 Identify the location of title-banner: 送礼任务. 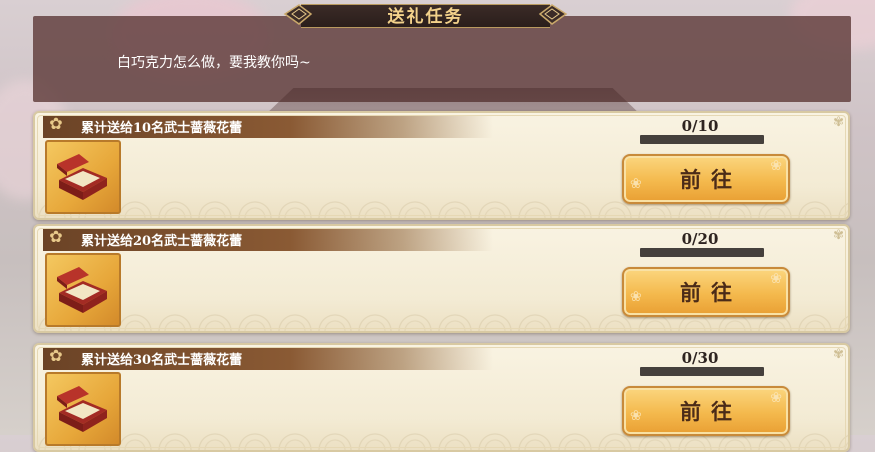
(425, 15).